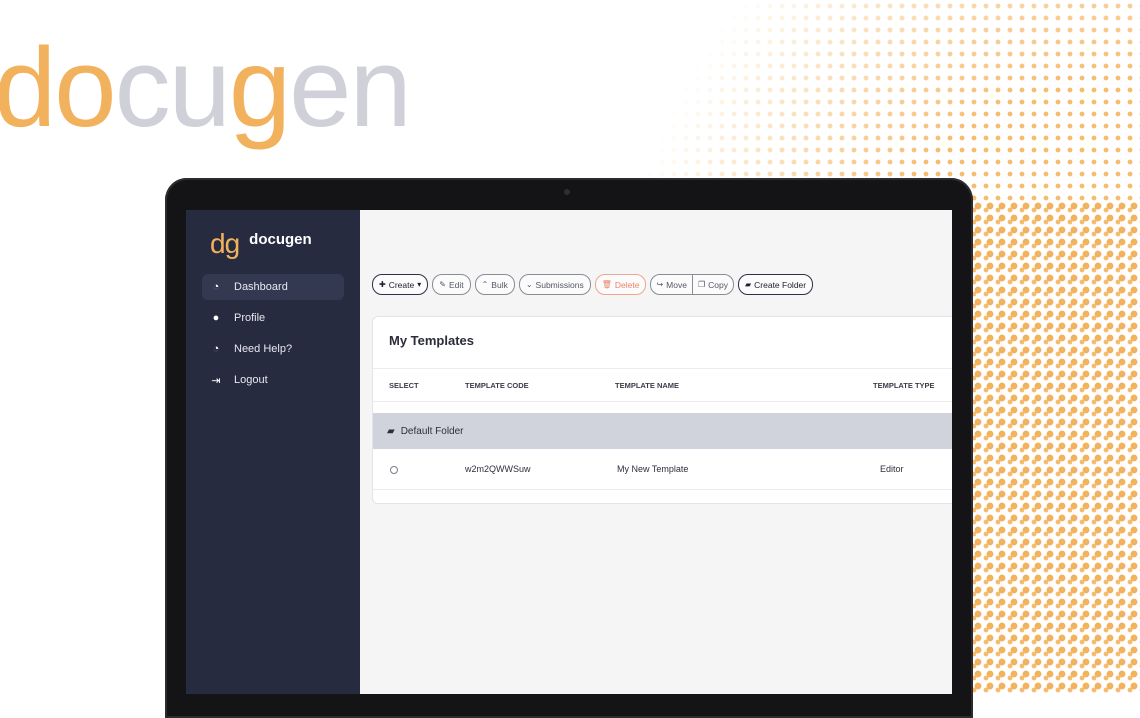 The height and width of the screenshot is (718, 1140). I want to click on sidebar-logo: dg docugen, so click(261, 244).